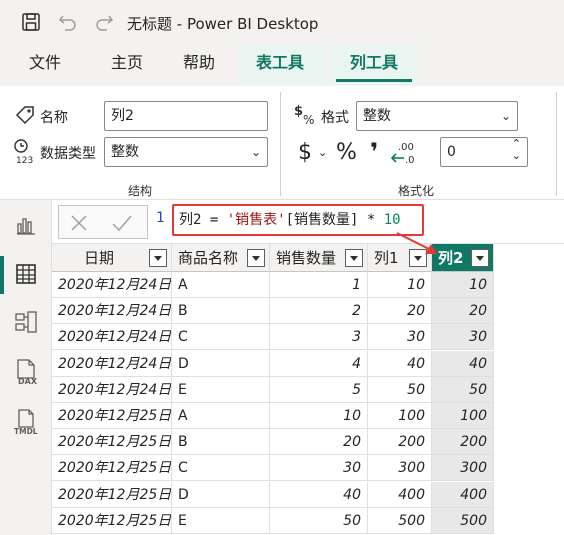 The height and width of the screenshot is (535, 564). I want to click on cell-col2: 400, so click(463, 494).